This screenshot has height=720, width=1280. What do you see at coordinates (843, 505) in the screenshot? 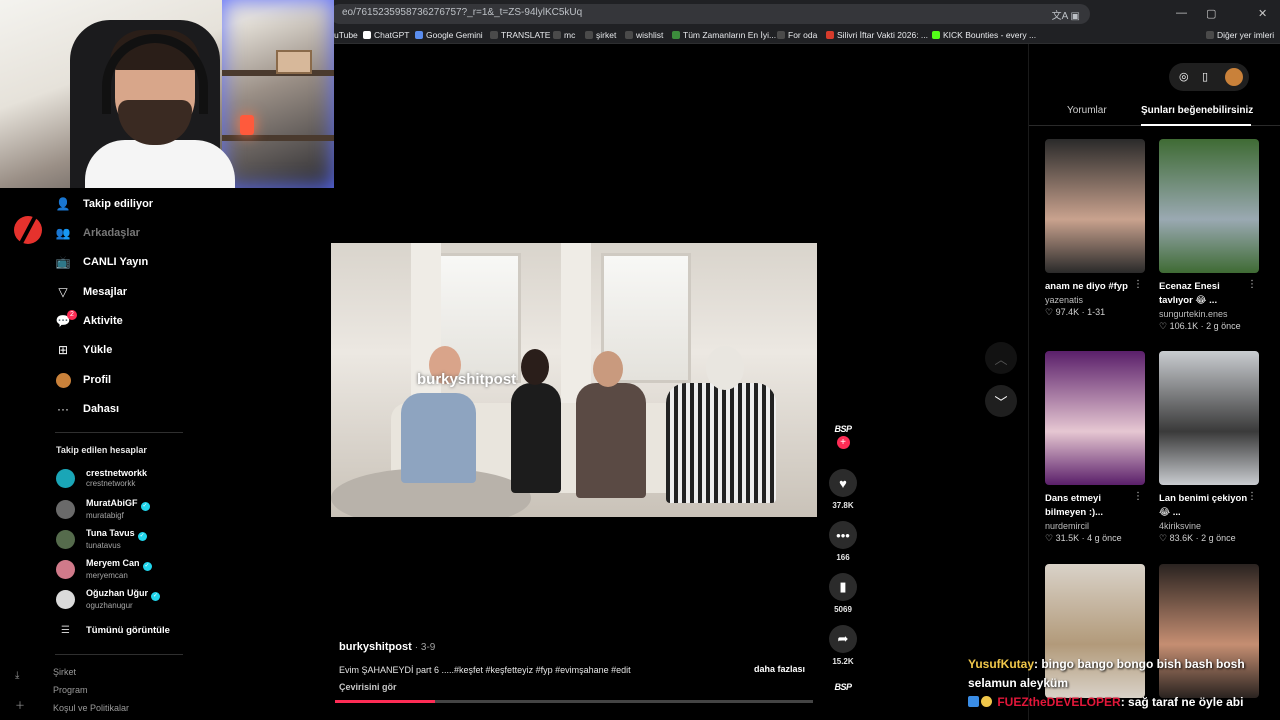
I see `like-count: 37.8K` at bounding box center [843, 505].